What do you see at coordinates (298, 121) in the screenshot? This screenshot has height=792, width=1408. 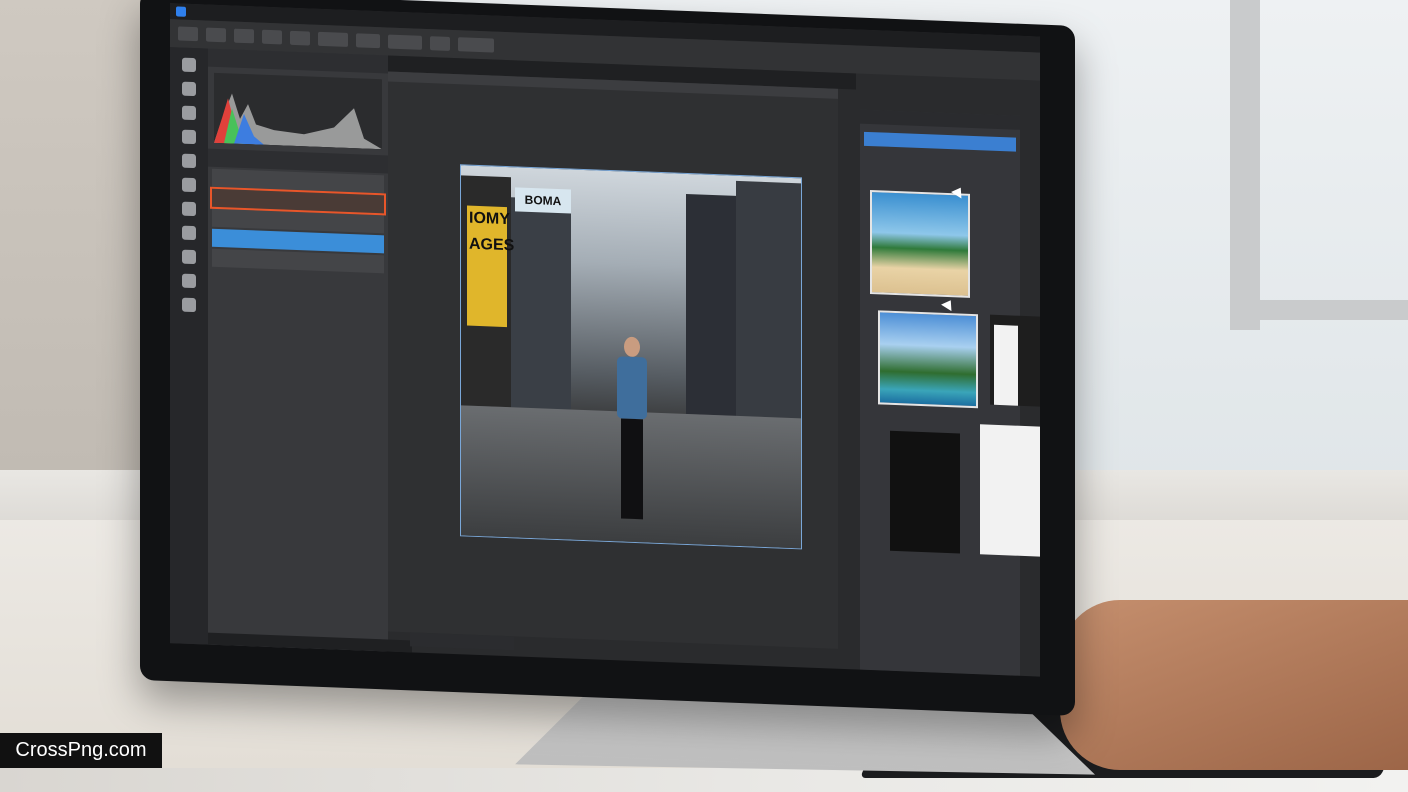 I see `histogram-graph` at bounding box center [298, 121].